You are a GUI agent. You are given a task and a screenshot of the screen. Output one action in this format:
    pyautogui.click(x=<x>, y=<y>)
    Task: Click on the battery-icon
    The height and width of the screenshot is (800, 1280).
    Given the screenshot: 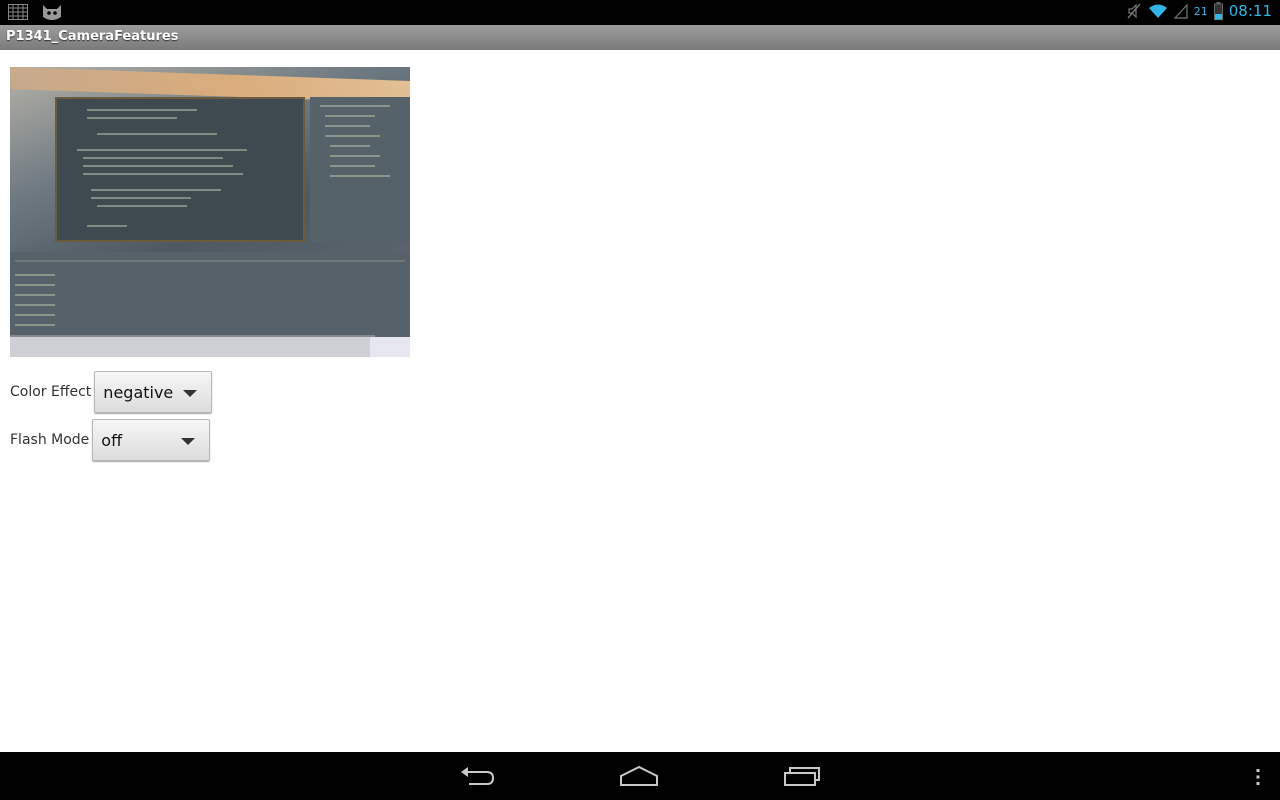 What is the action you would take?
    pyautogui.click(x=1218, y=11)
    